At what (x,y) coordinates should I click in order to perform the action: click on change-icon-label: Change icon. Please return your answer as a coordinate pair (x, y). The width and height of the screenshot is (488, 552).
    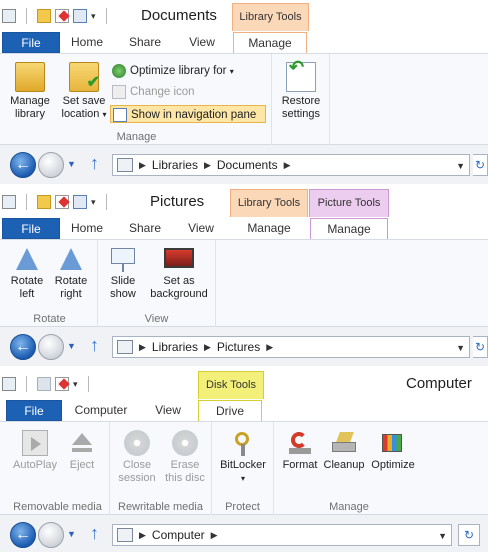
    Looking at the image, I should click on (162, 92).